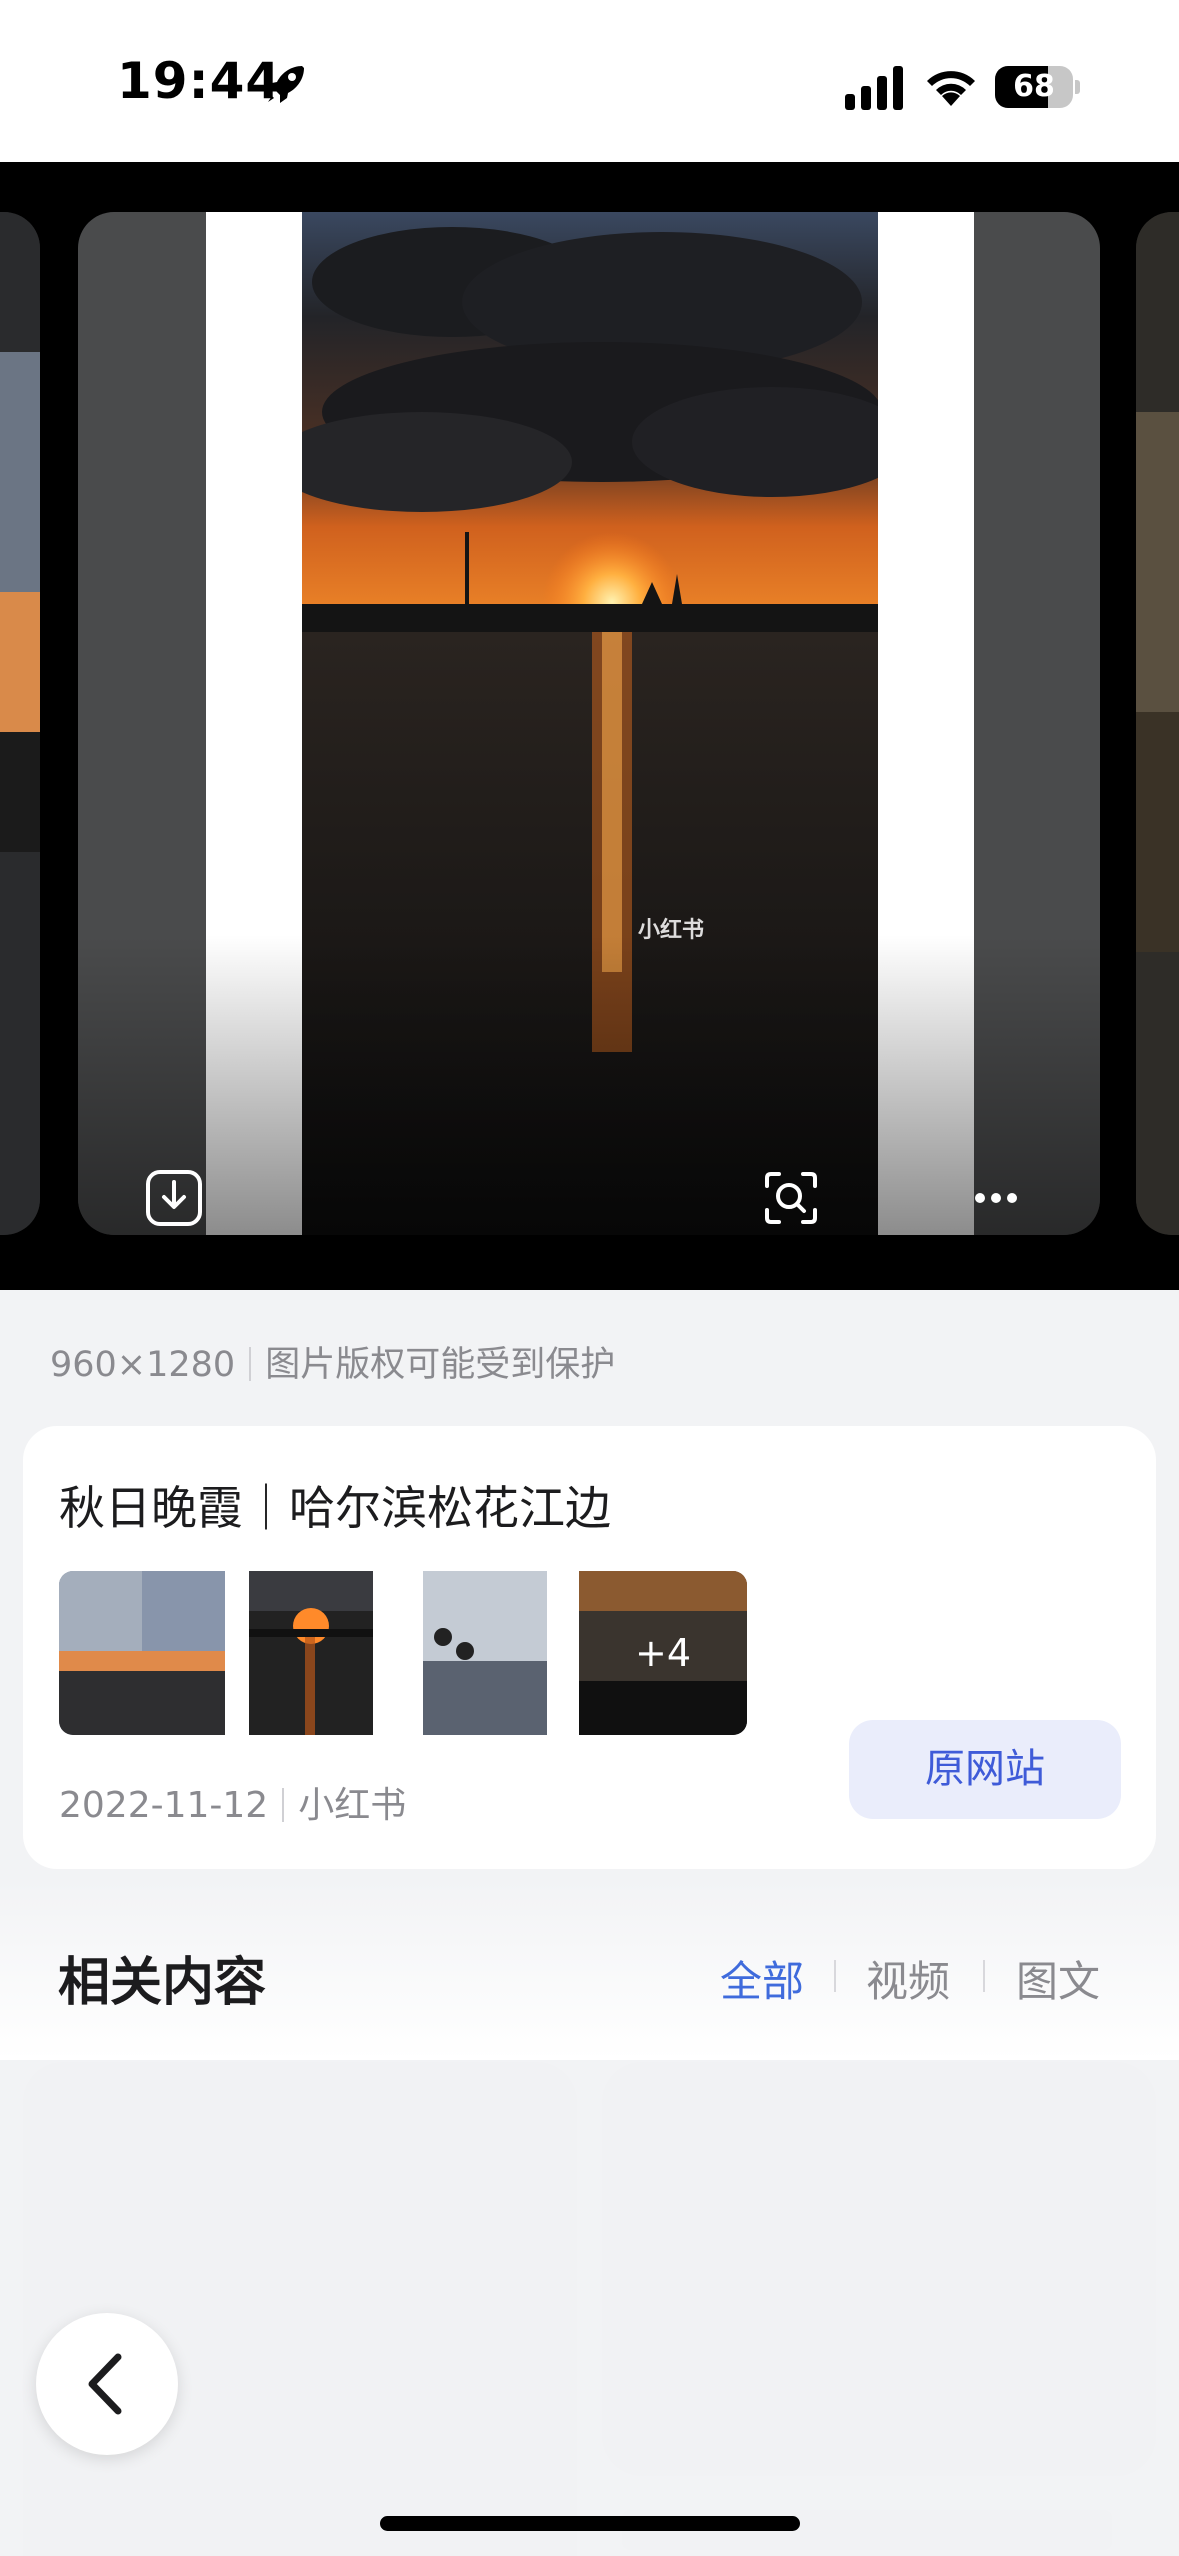 The image size is (1179, 2556). What do you see at coordinates (791, 1198) in the screenshot?
I see `lens-search-icon` at bounding box center [791, 1198].